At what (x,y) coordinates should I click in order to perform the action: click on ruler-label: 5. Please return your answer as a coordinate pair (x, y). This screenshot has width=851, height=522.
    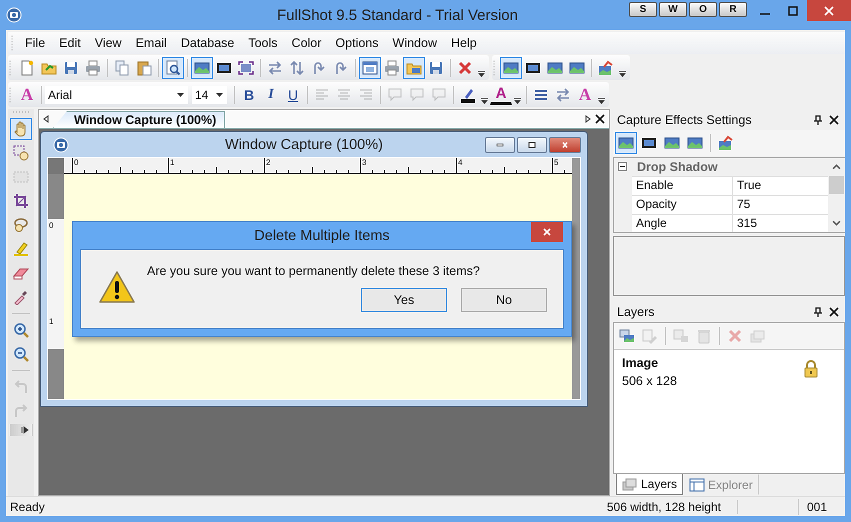
    Looking at the image, I should click on (556, 162).